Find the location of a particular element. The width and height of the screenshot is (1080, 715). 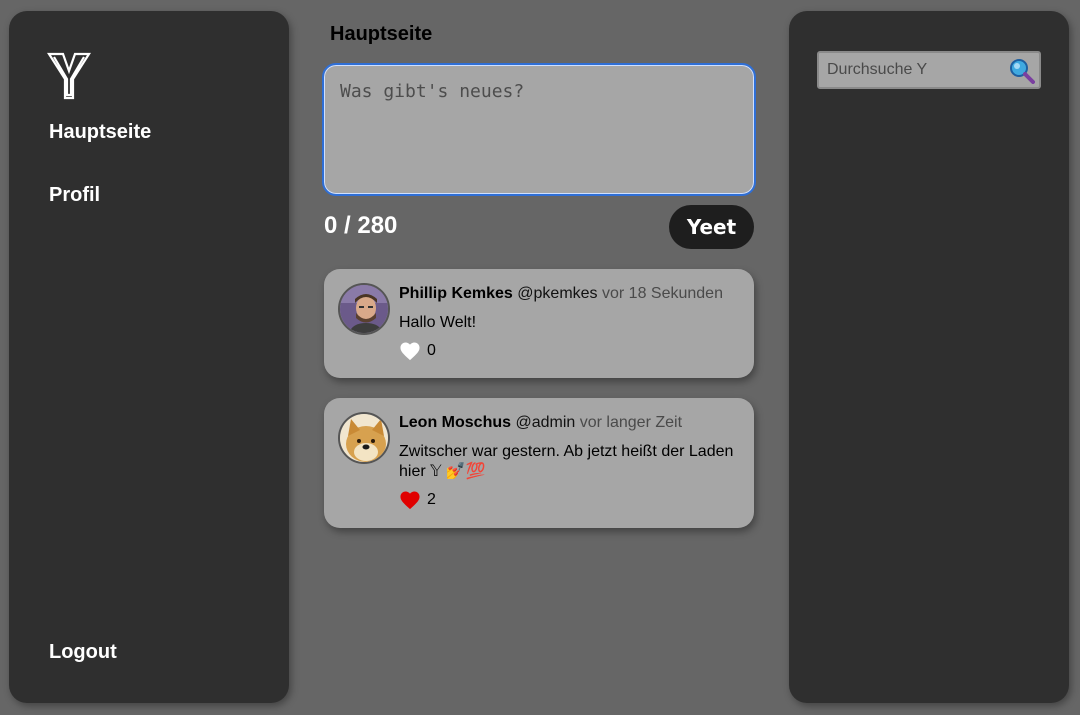

post-header: Phillip Kemkes @pkemkes vor 18 Sekunden is located at coordinates (561, 294).